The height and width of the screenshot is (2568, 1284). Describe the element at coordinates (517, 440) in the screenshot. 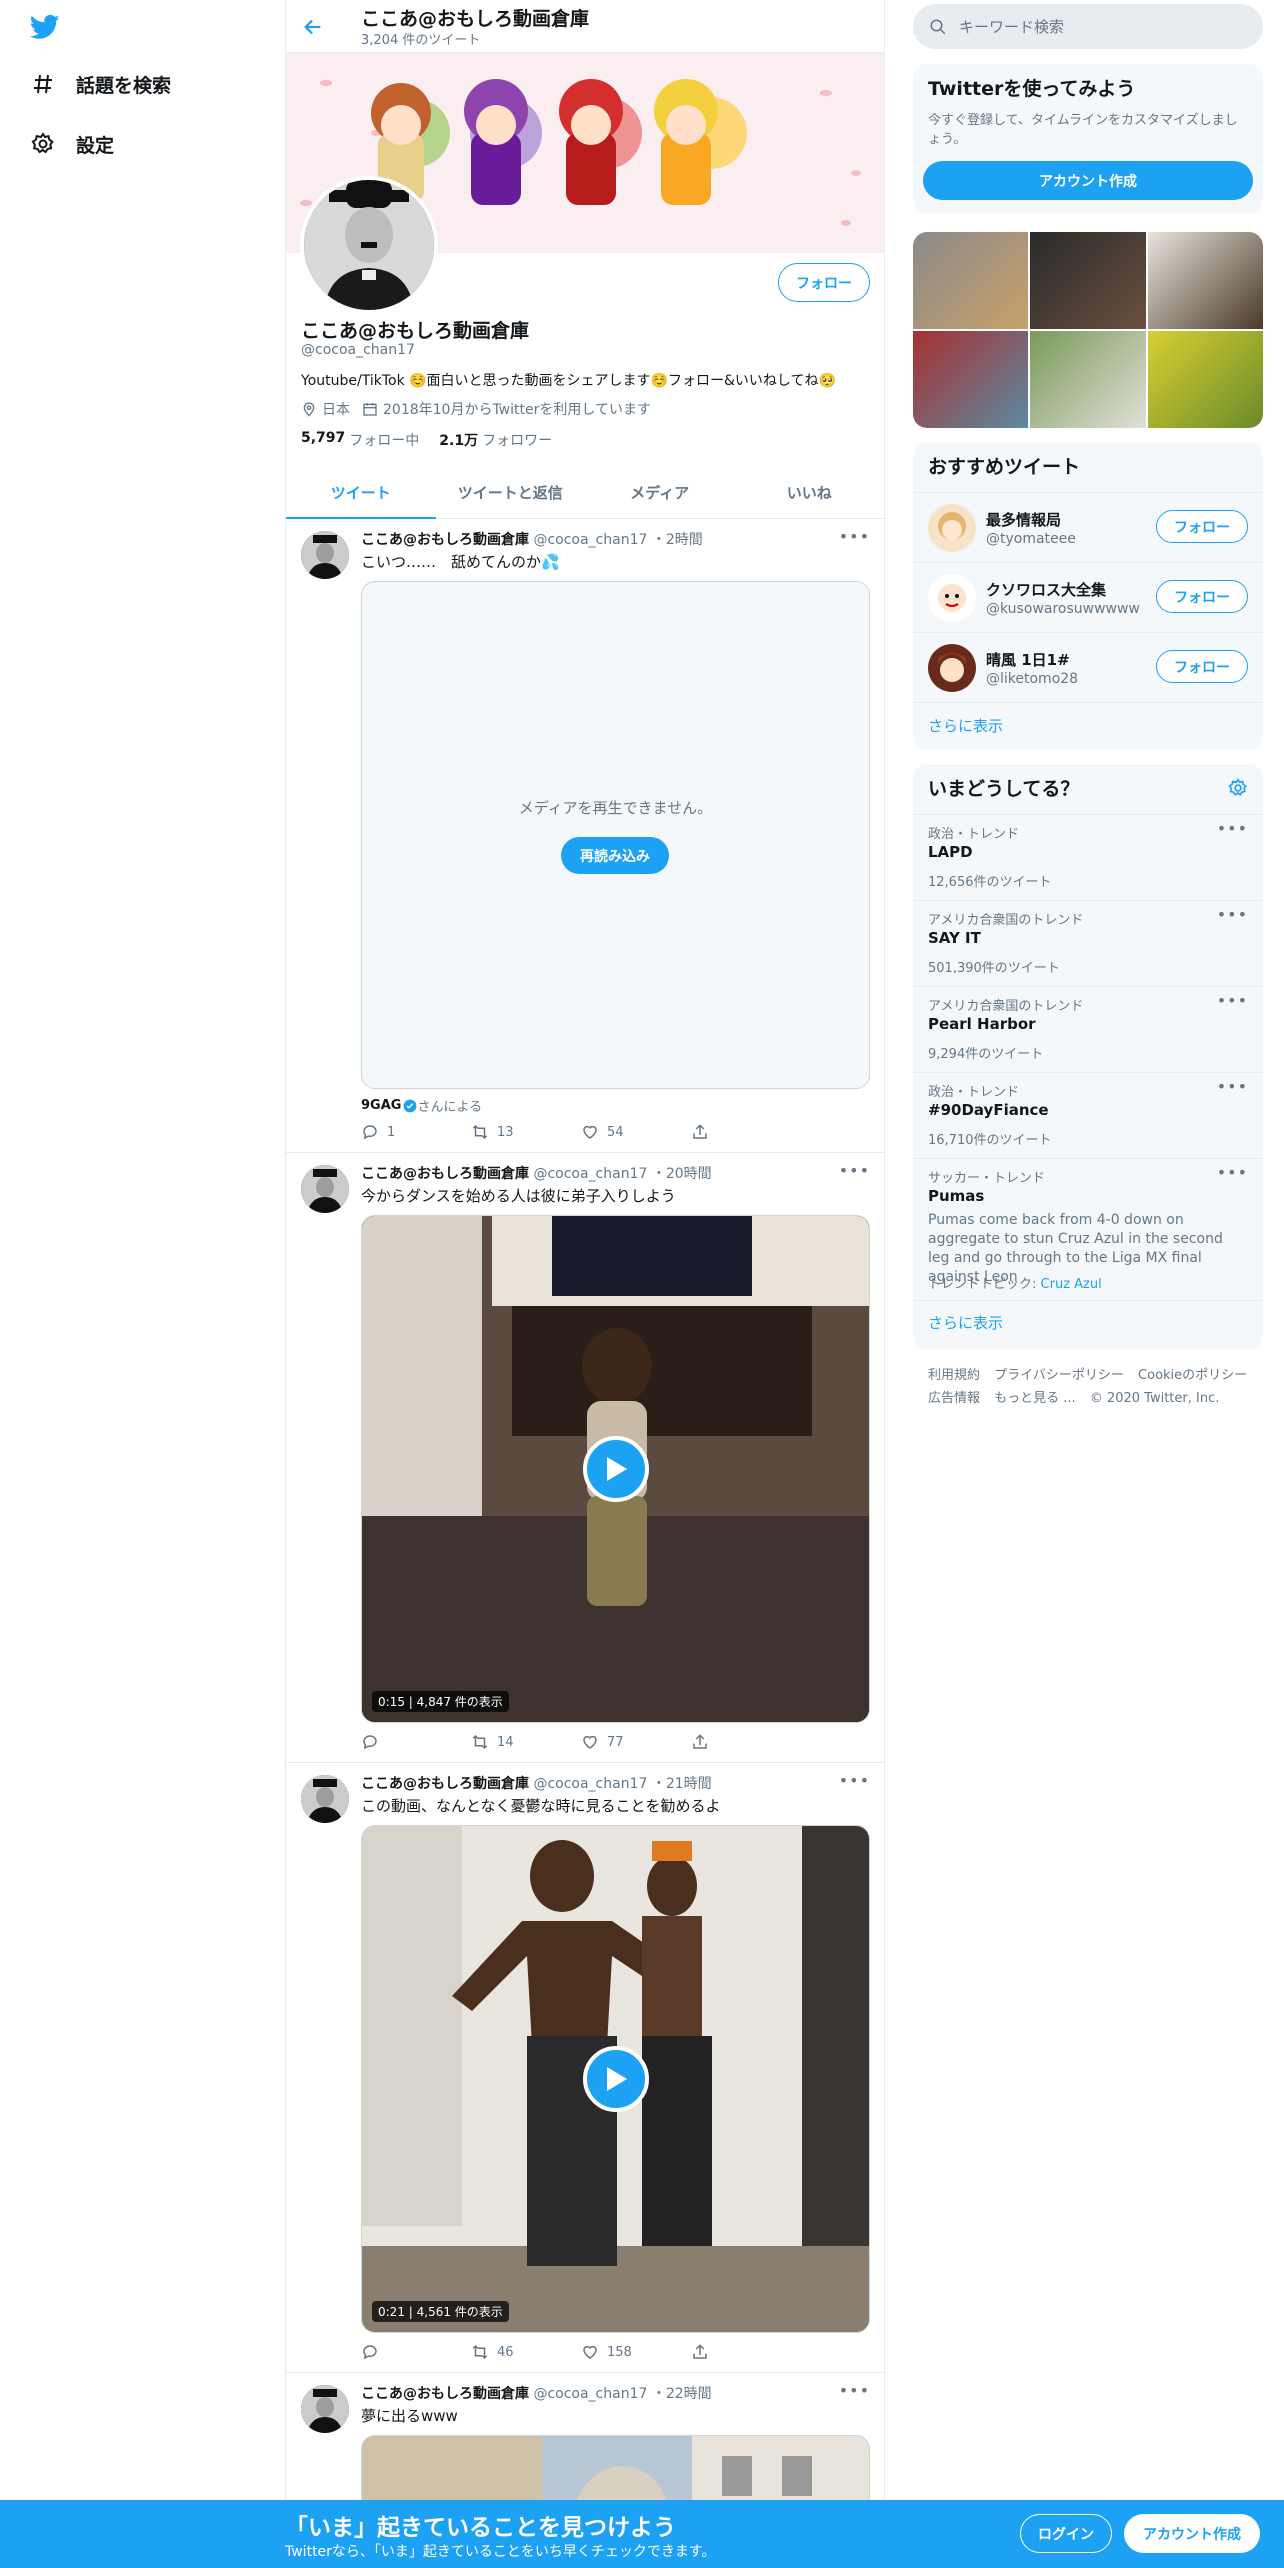

I see `followers-label: フォロワー` at that location.